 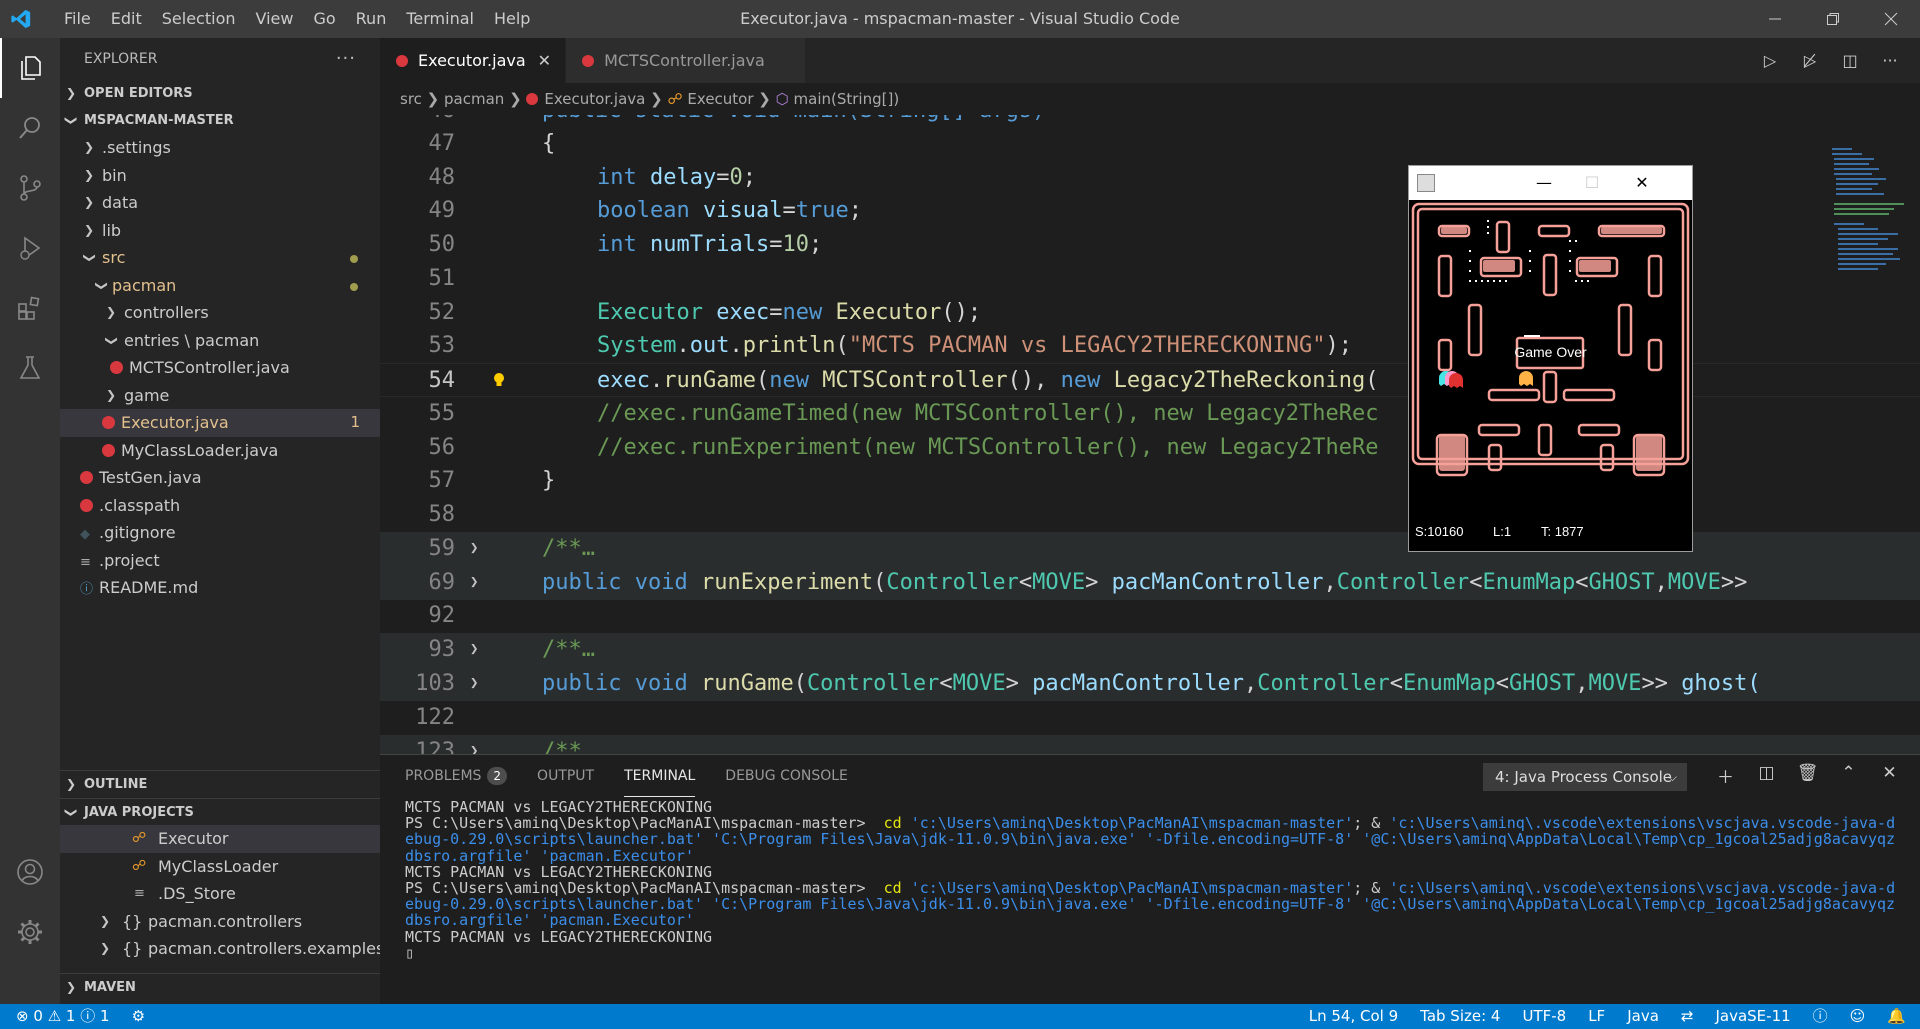 What do you see at coordinates (220, 922) in the screenshot?
I see `java-item-pacman-controllers: ❯ {} pacman.controllers` at bounding box center [220, 922].